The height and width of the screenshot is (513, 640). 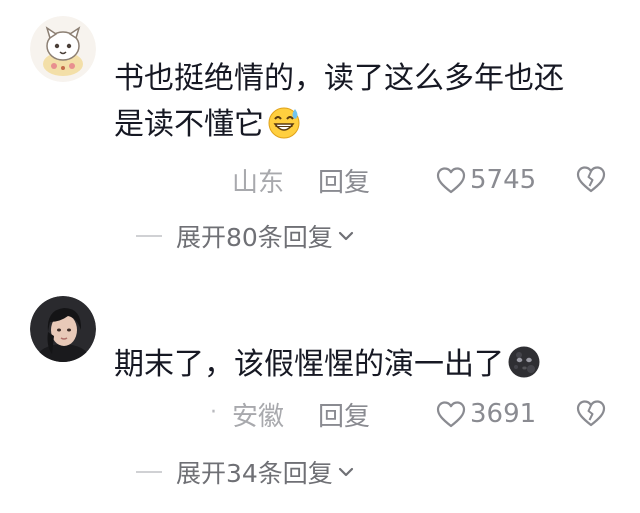 I want to click on expand-replies-button: 展开34条回复, so click(x=245, y=472).